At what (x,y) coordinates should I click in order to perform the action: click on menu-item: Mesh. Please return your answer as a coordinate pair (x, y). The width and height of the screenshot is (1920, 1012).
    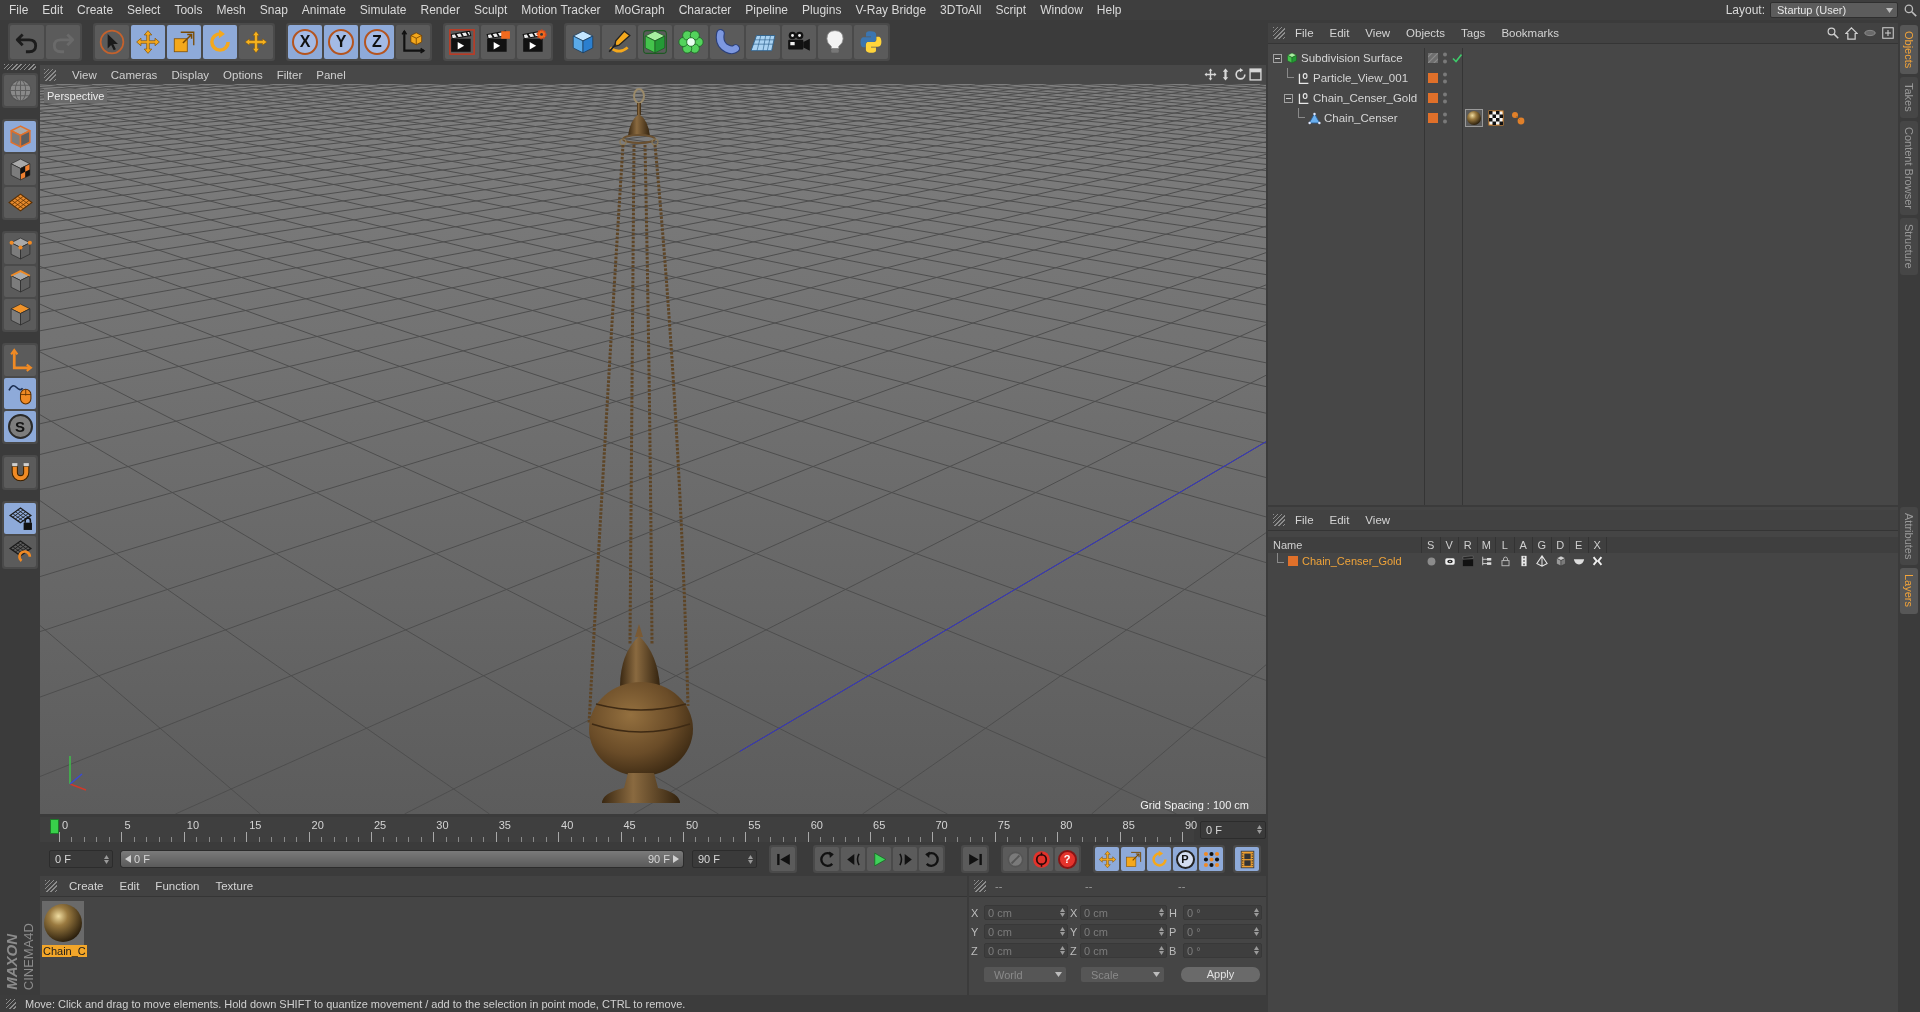
    Looking at the image, I should click on (231, 10).